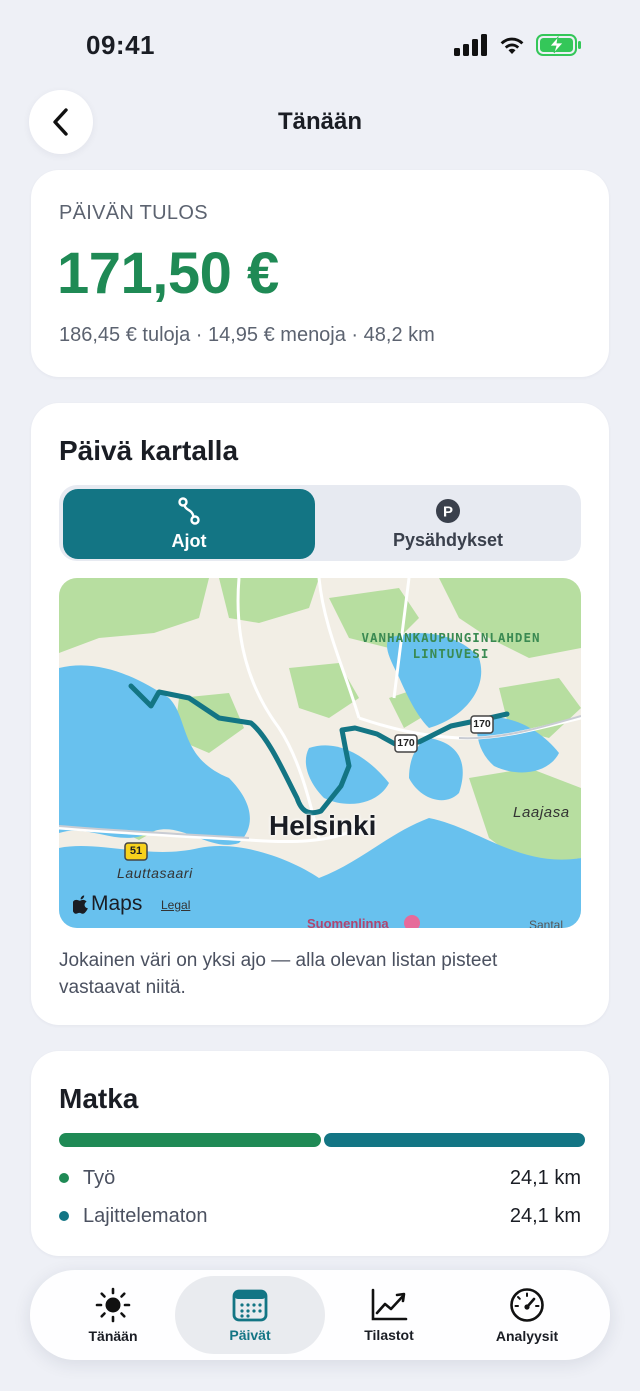 The image size is (640, 1391). I want to click on tab-drives: Ajot, so click(189, 524).